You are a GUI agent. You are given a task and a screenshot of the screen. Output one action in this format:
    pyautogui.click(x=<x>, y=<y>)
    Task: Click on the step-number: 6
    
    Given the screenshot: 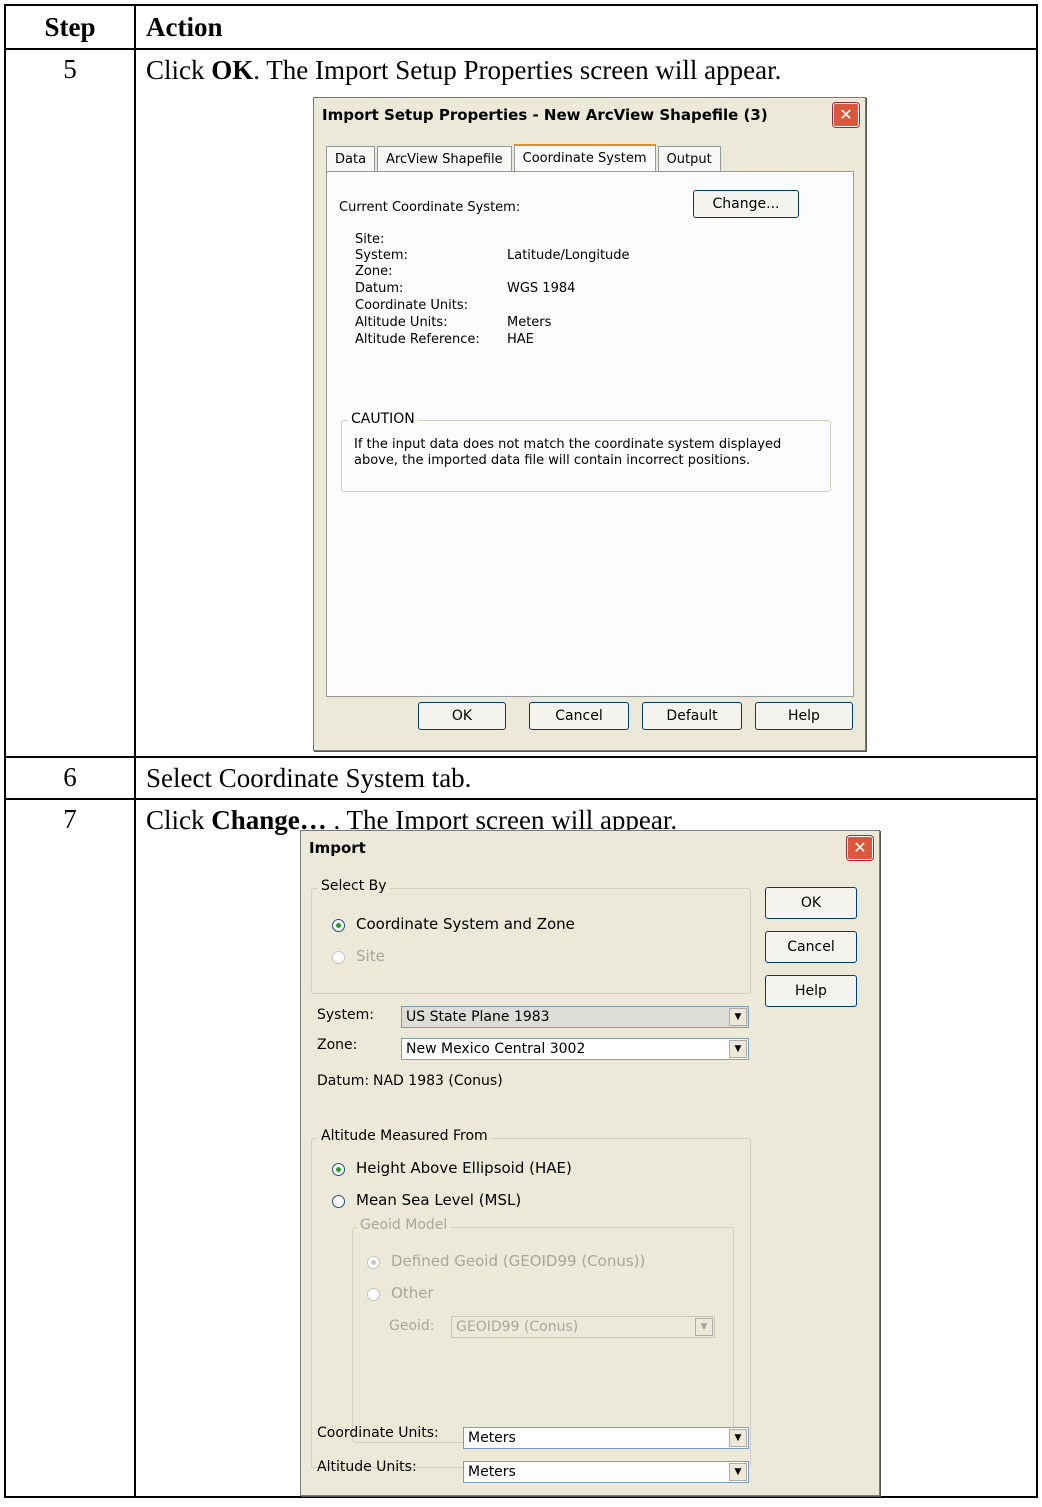 What is the action you would take?
    pyautogui.click(x=70, y=778)
    